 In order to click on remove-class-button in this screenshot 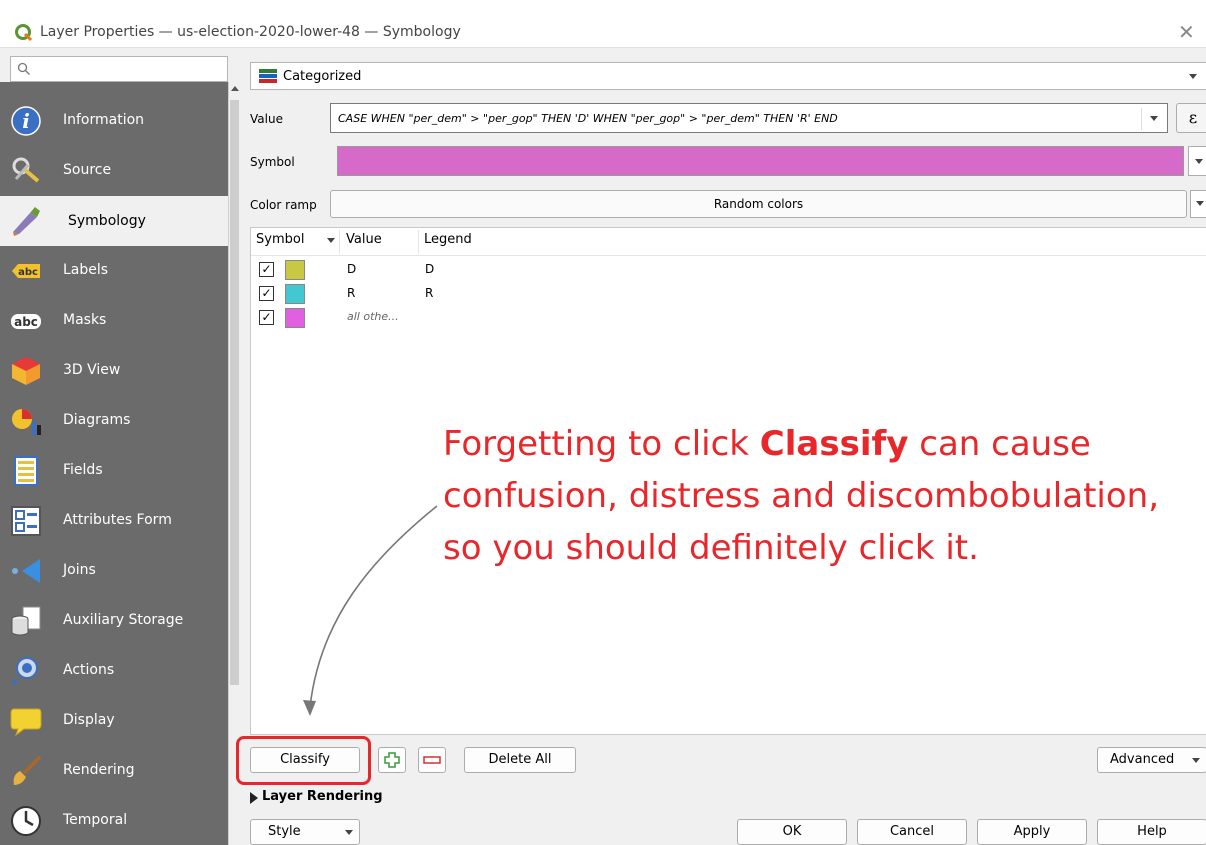, I will do `click(432, 760)`.